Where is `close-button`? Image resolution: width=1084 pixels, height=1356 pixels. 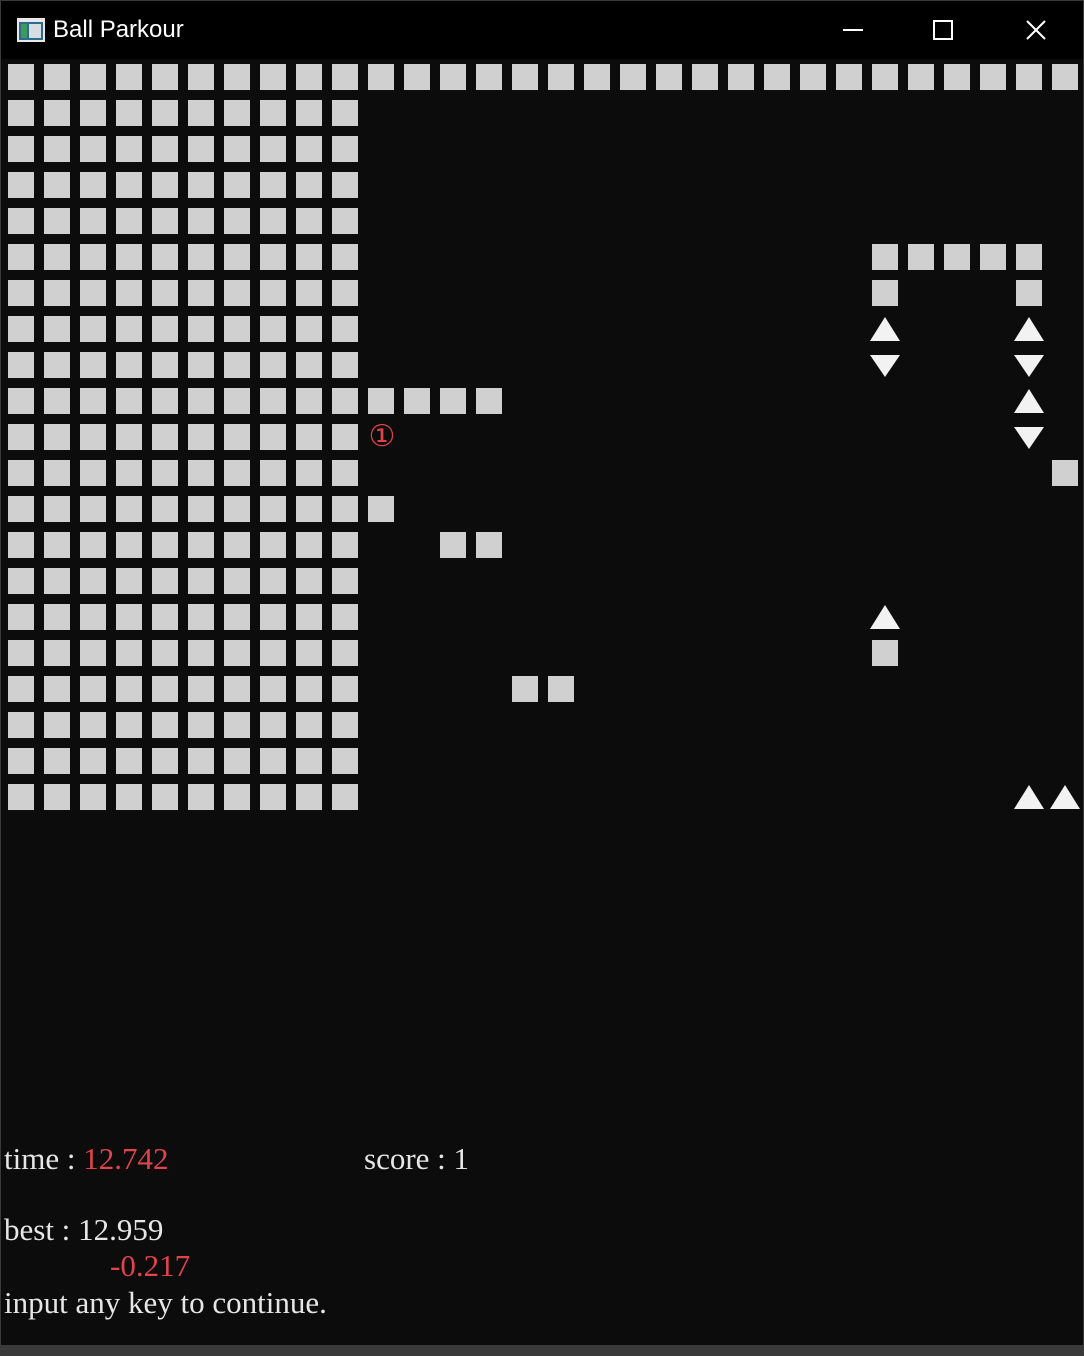 close-button is located at coordinates (1037, 30).